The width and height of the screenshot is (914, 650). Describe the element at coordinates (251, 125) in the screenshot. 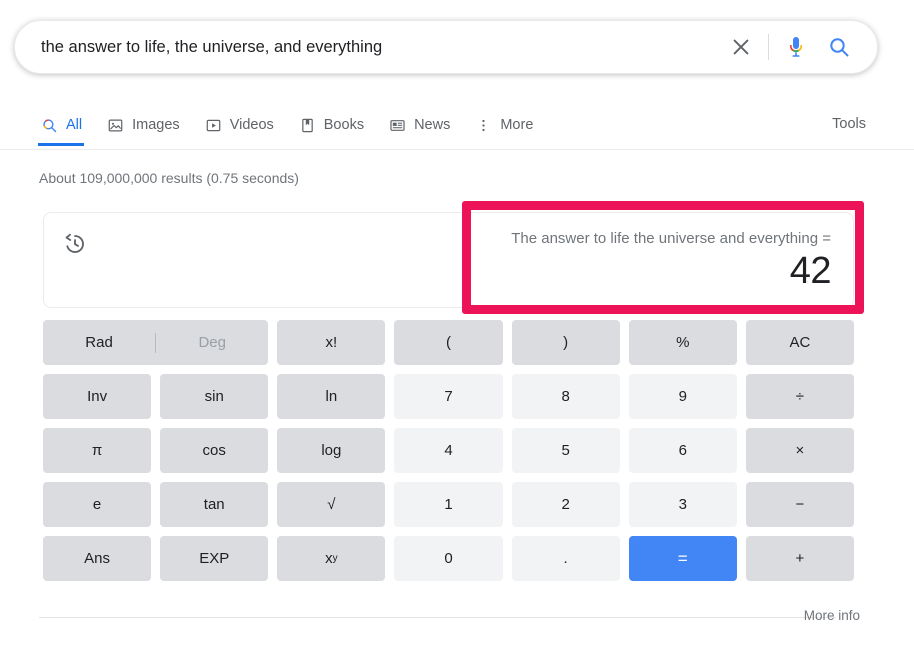

I see `tab-videos-label: Videos` at that location.